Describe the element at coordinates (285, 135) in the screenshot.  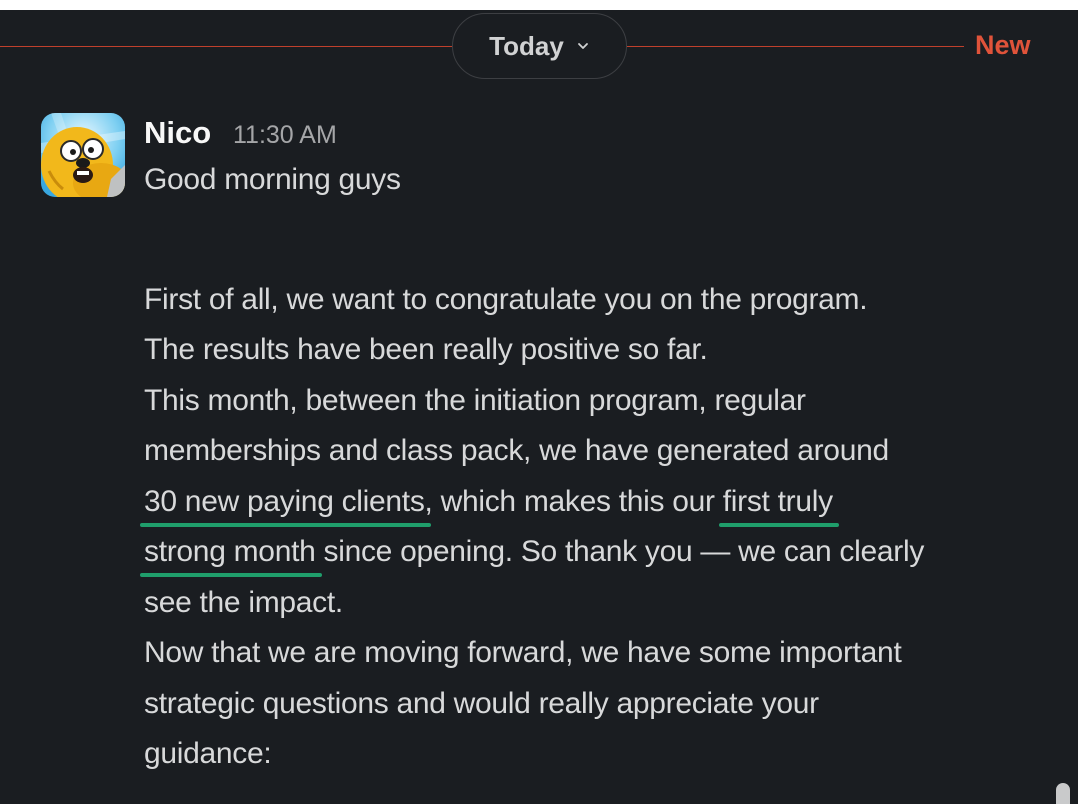
I see `message-timestamp: 11:30 AM` at that location.